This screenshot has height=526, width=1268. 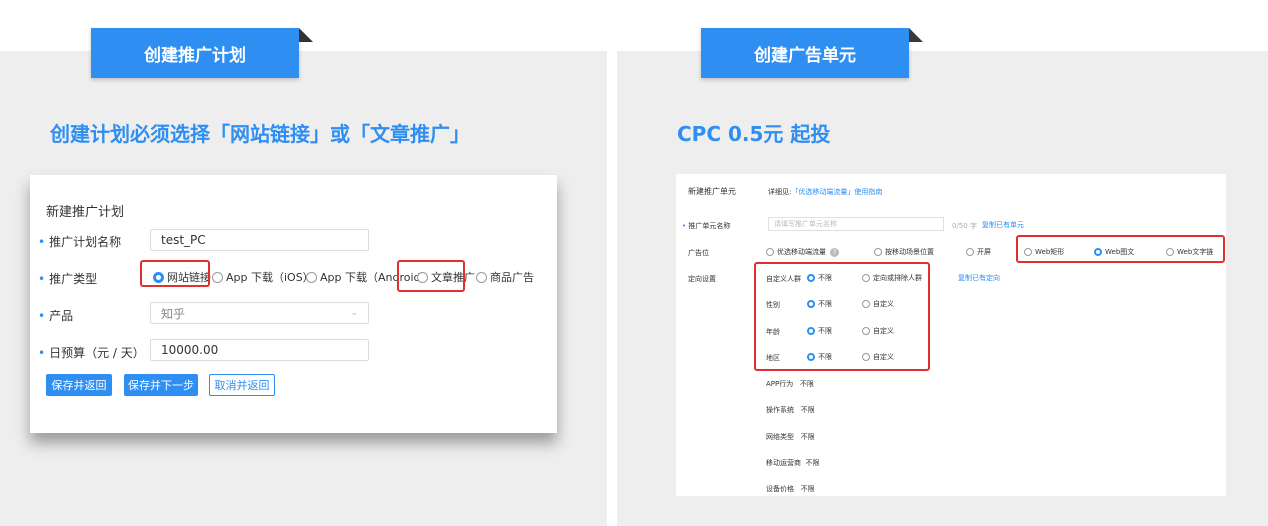 I want to click on targeting-label: 定向设置, so click(x=702, y=279).